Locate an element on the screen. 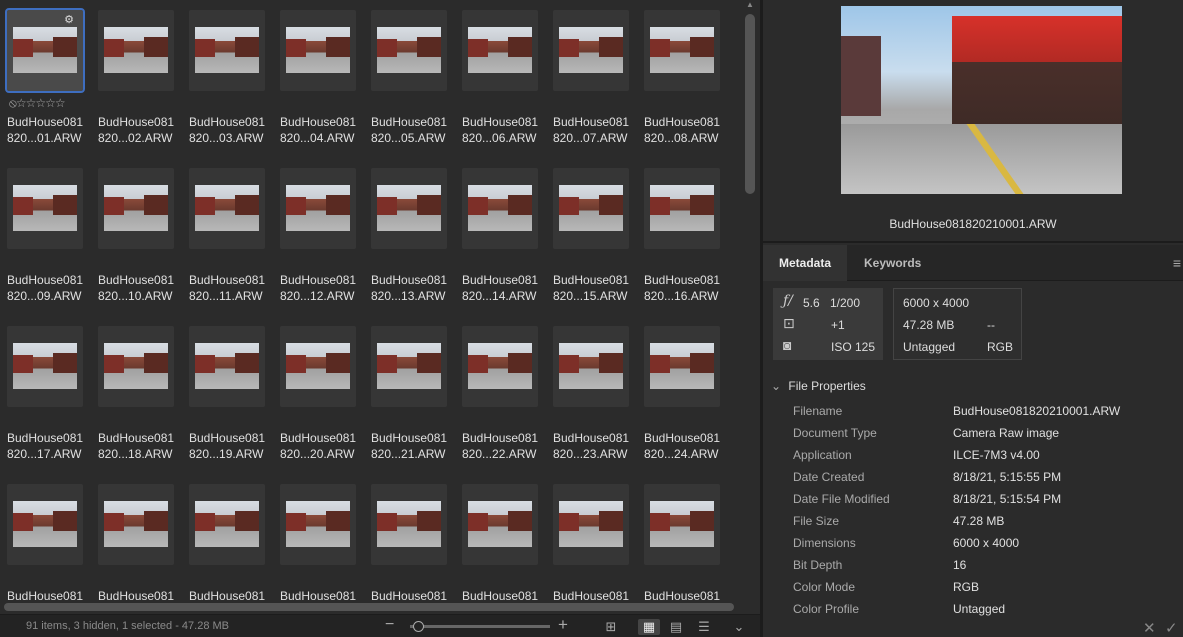 The width and height of the screenshot is (1183, 637). tab-keywords: Keywords is located at coordinates (892, 263).